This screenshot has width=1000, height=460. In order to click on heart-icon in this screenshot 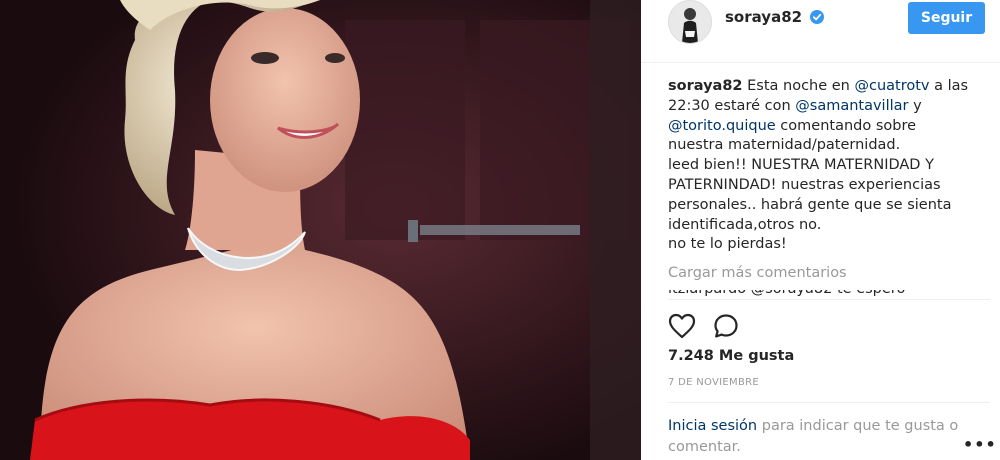, I will do `click(682, 326)`.